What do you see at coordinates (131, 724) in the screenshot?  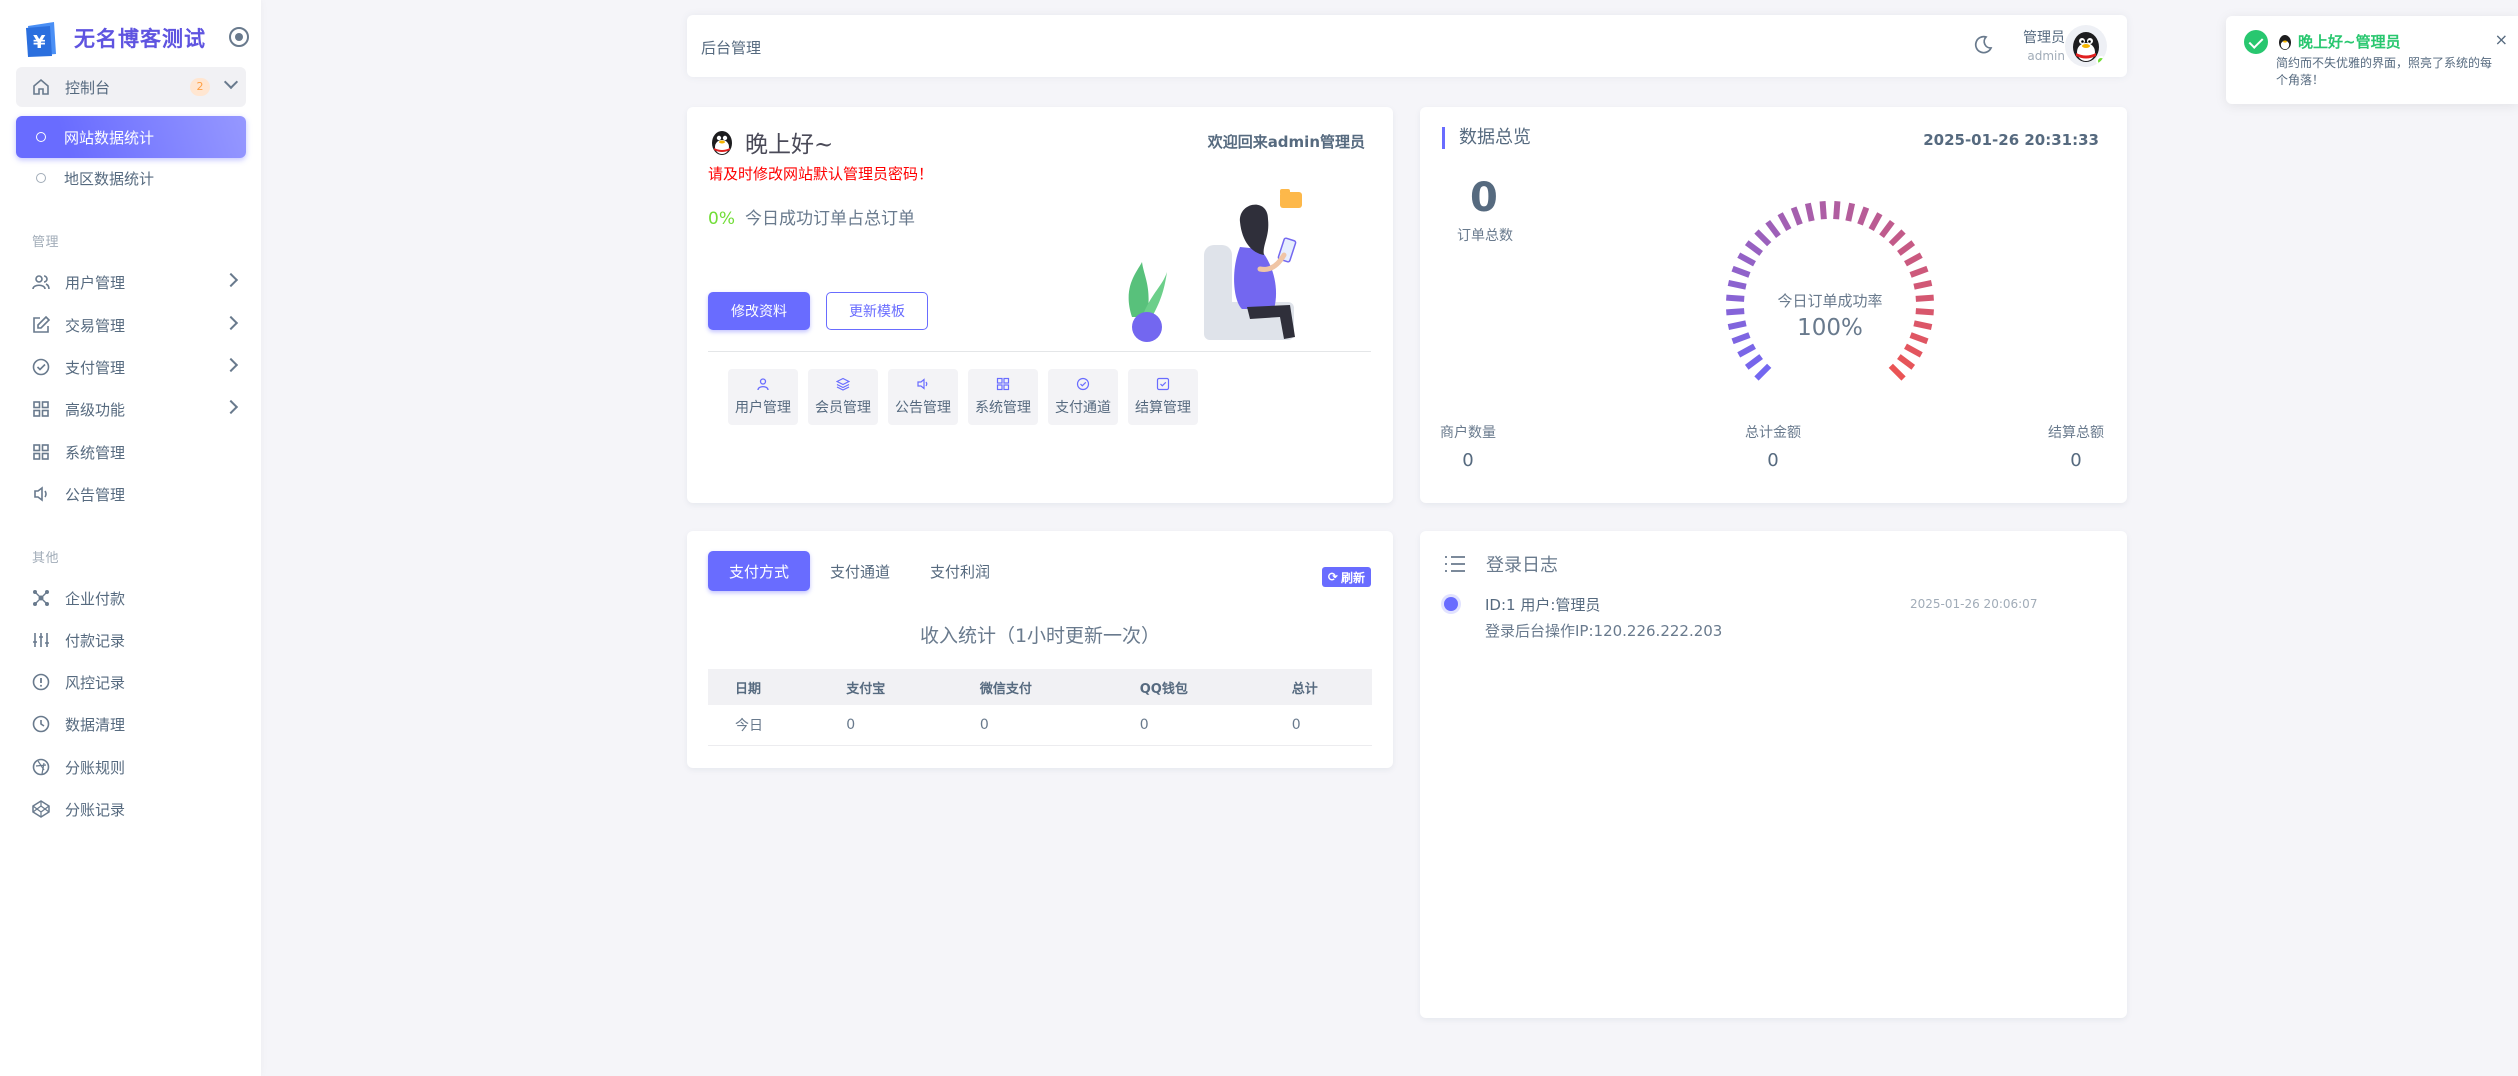 I see `sidebar-item-data-cleanup: 数据清理` at bounding box center [131, 724].